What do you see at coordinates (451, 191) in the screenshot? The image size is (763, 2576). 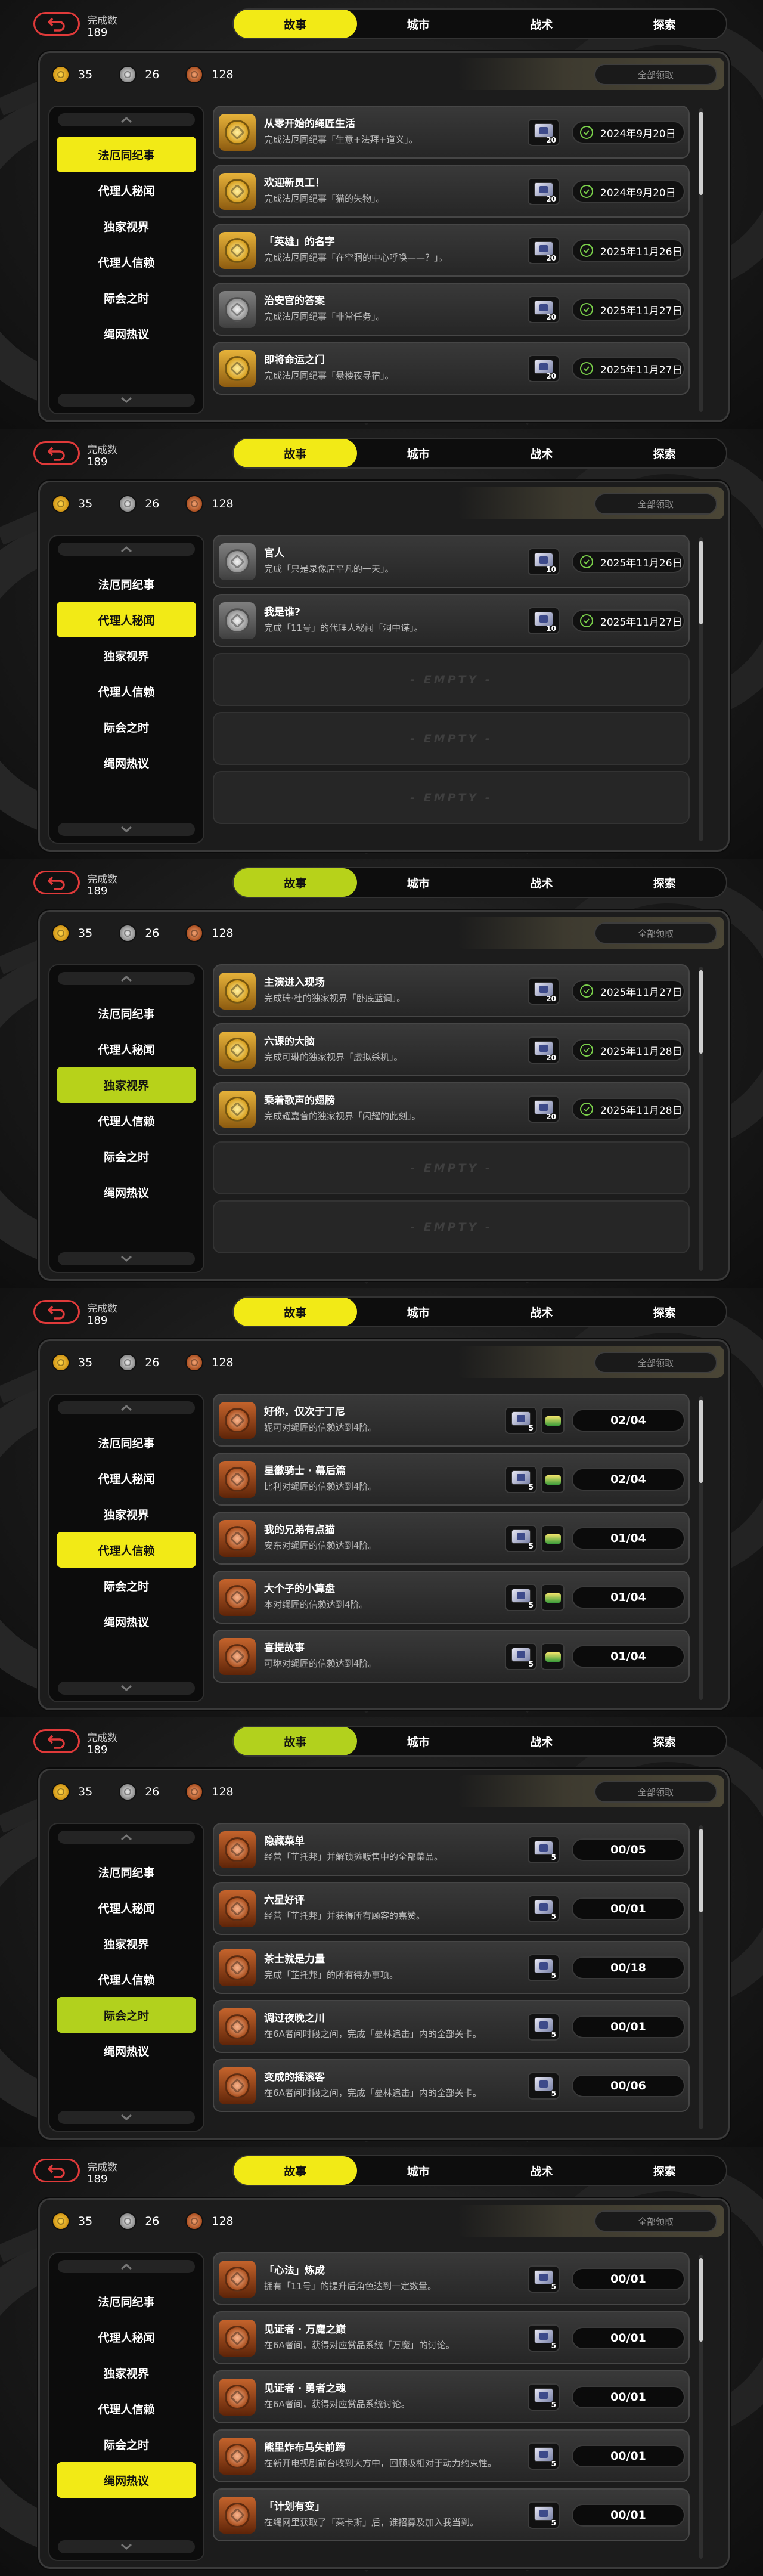 I see `achievement-row: 欢迎新员工！ 完成法厄同纪事「猫的失物」。 20 2024年9月20日` at bounding box center [451, 191].